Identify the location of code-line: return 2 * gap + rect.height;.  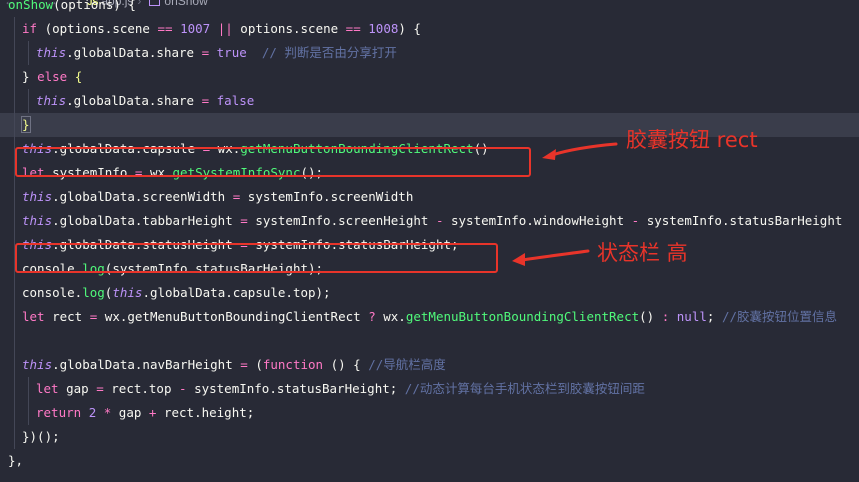
(429, 413).